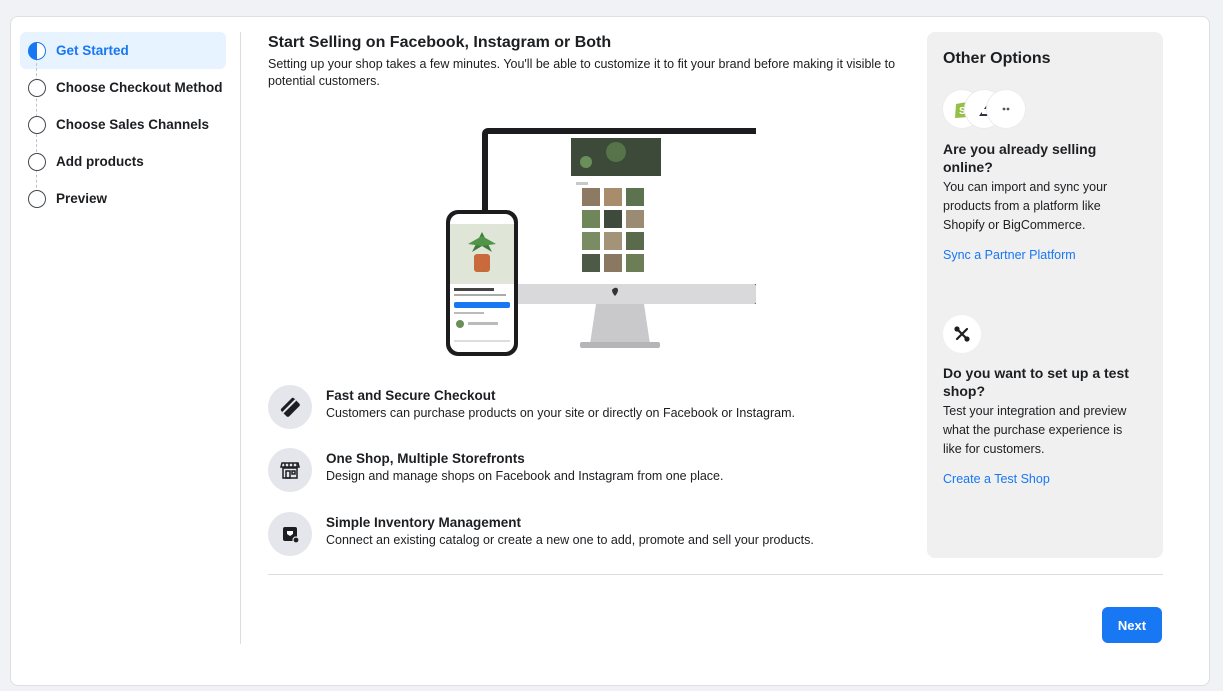  What do you see at coordinates (1036, 382) in the screenshot?
I see `test-shop-question: Do you want to set up a test shop?` at bounding box center [1036, 382].